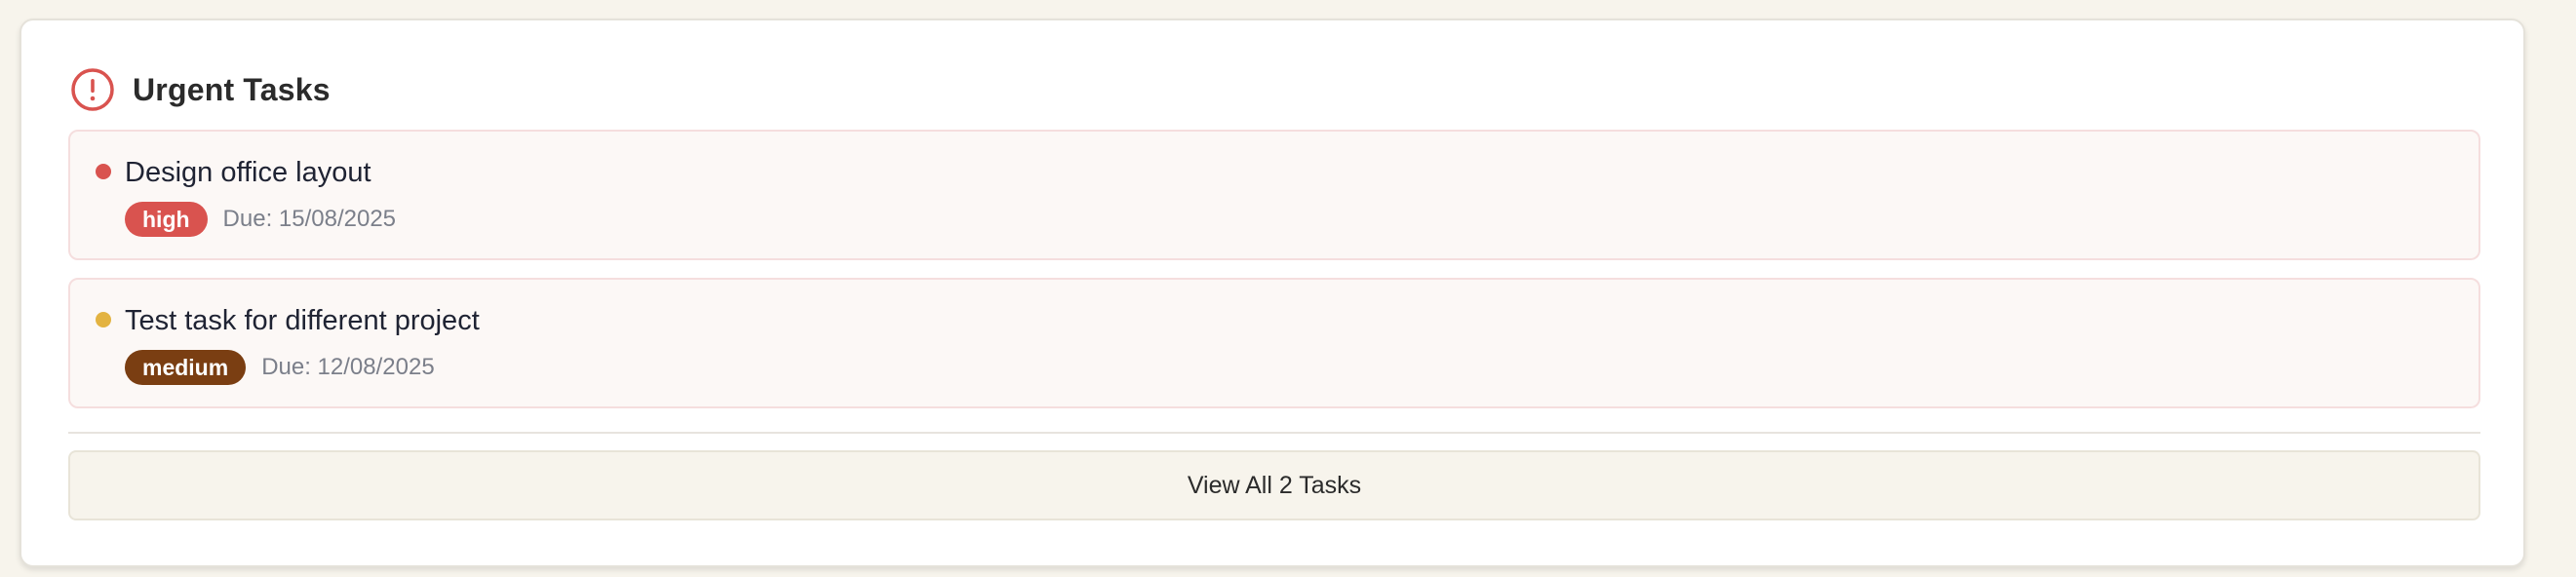 Image resolution: width=2576 pixels, height=577 pixels. What do you see at coordinates (166, 219) in the screenshot?
I see `priority-badge: high` at bounding box center [166, 219].